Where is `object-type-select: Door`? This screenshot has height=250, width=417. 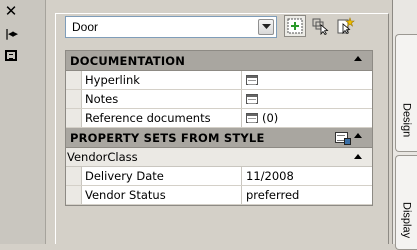 object-type-select: Door is located at coordinates (171, 27).